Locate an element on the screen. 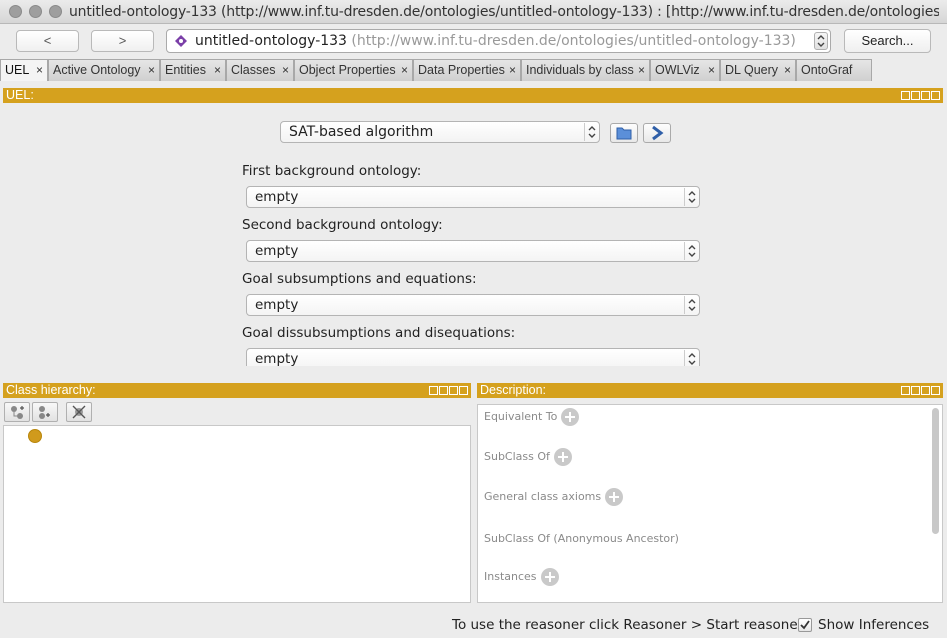 This screenshot has height=638, width=947. add-instance-icon is located at coordinates (549, 577).